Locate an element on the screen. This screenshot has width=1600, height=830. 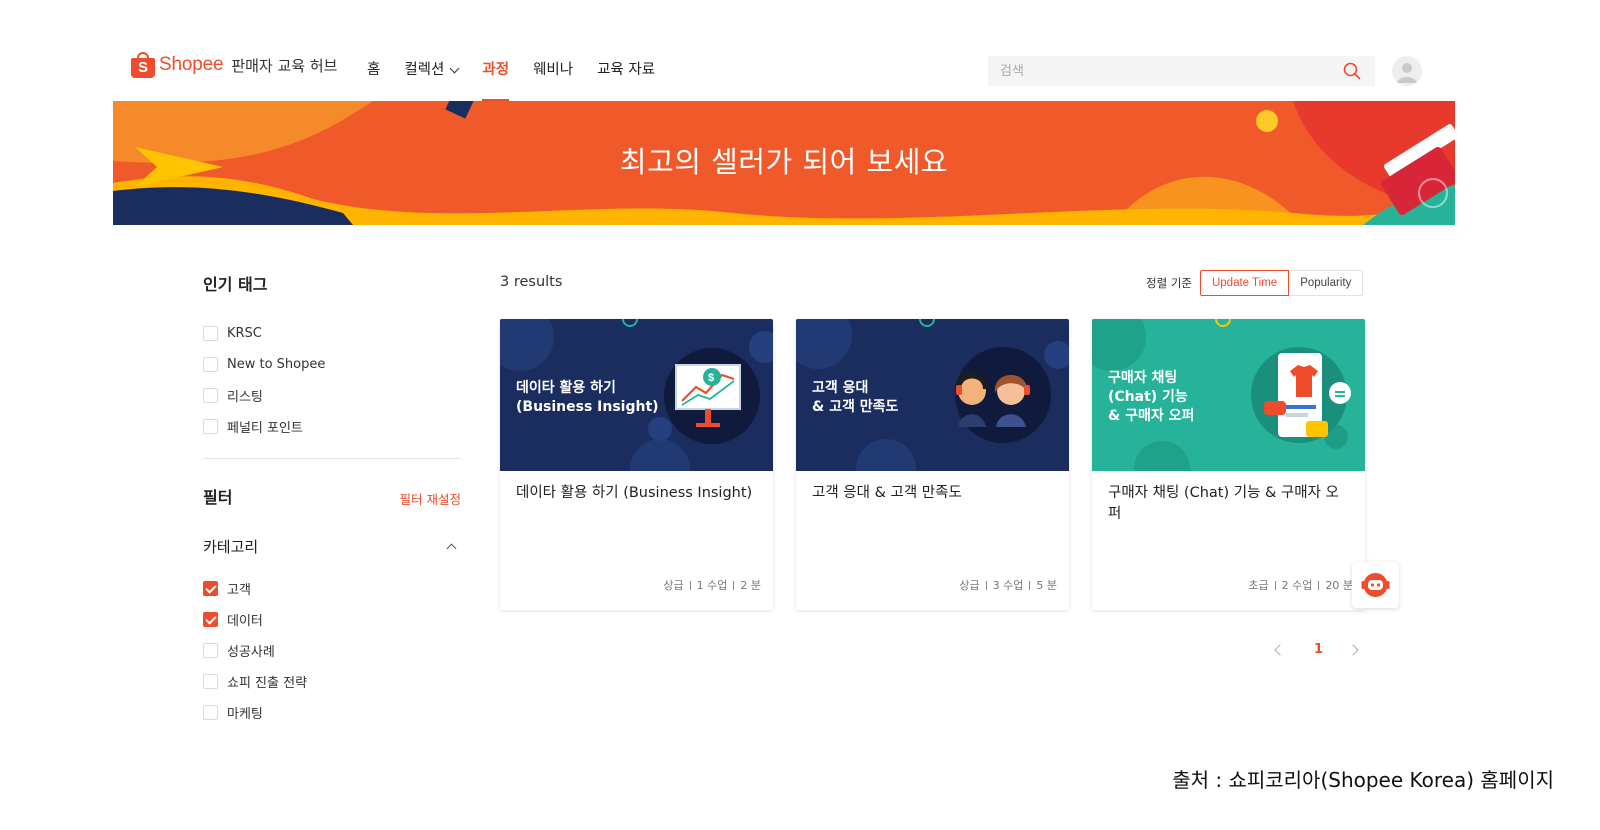
filter-reset-link: 필터 재설정 is located at coordinates (430, 498).